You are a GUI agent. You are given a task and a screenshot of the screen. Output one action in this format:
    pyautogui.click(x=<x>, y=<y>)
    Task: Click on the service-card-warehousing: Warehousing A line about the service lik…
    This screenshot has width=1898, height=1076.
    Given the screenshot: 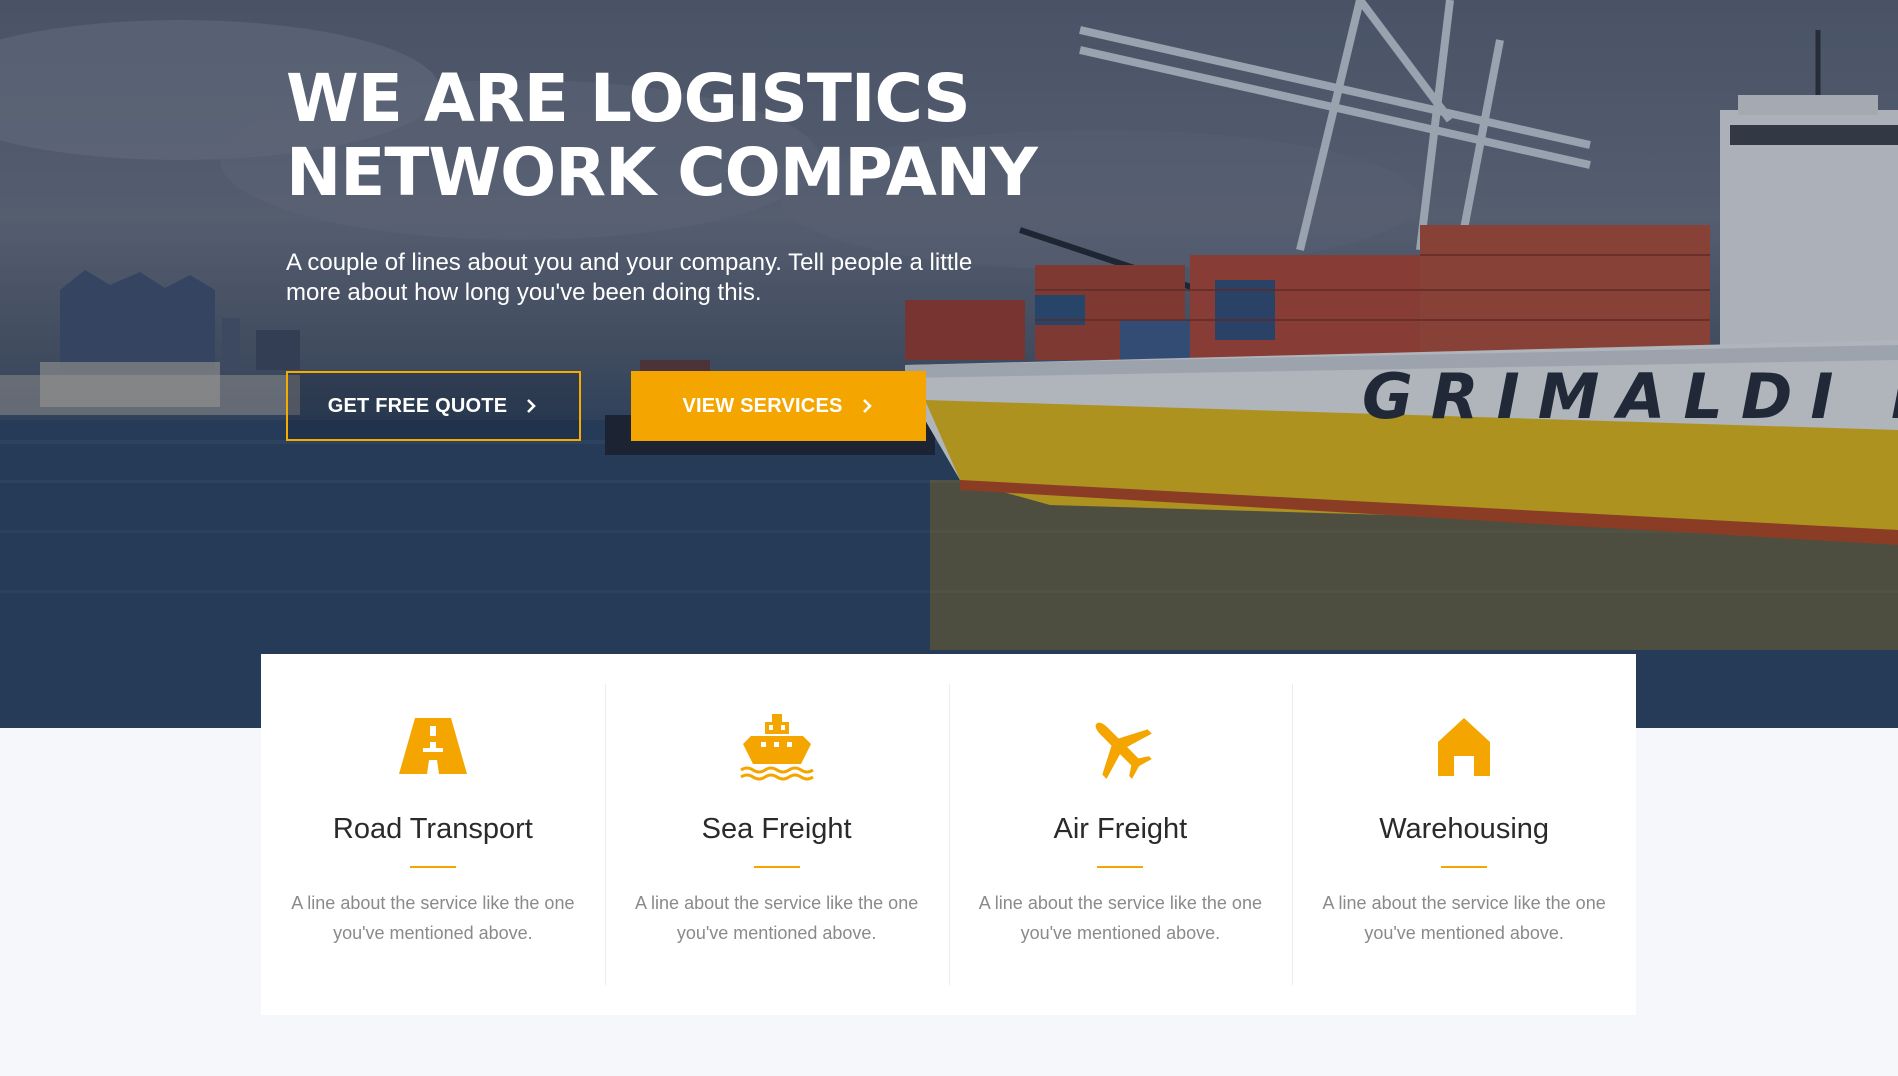 What is the action you would take?
    pyautogui.click(x=1464, y=834)
    